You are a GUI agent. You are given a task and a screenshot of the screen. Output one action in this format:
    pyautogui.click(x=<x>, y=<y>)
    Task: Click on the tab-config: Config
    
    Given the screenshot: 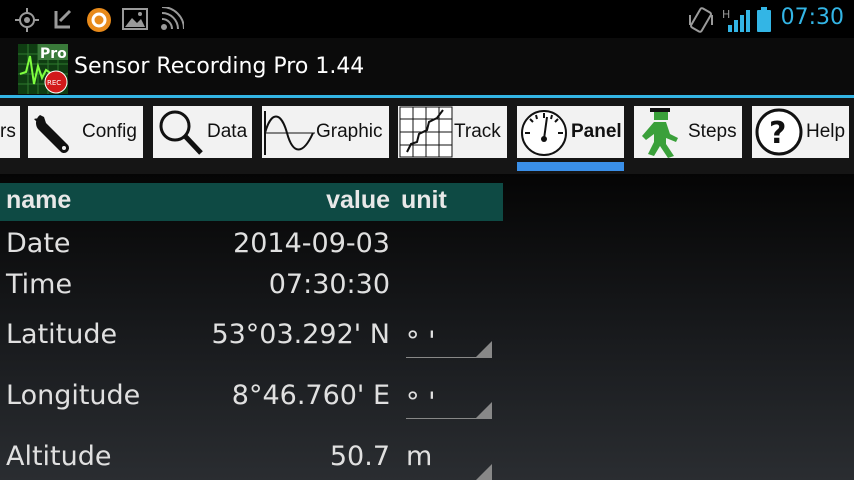 What is the action you would take?
    pyautogui.click(x=85, y=132)
    